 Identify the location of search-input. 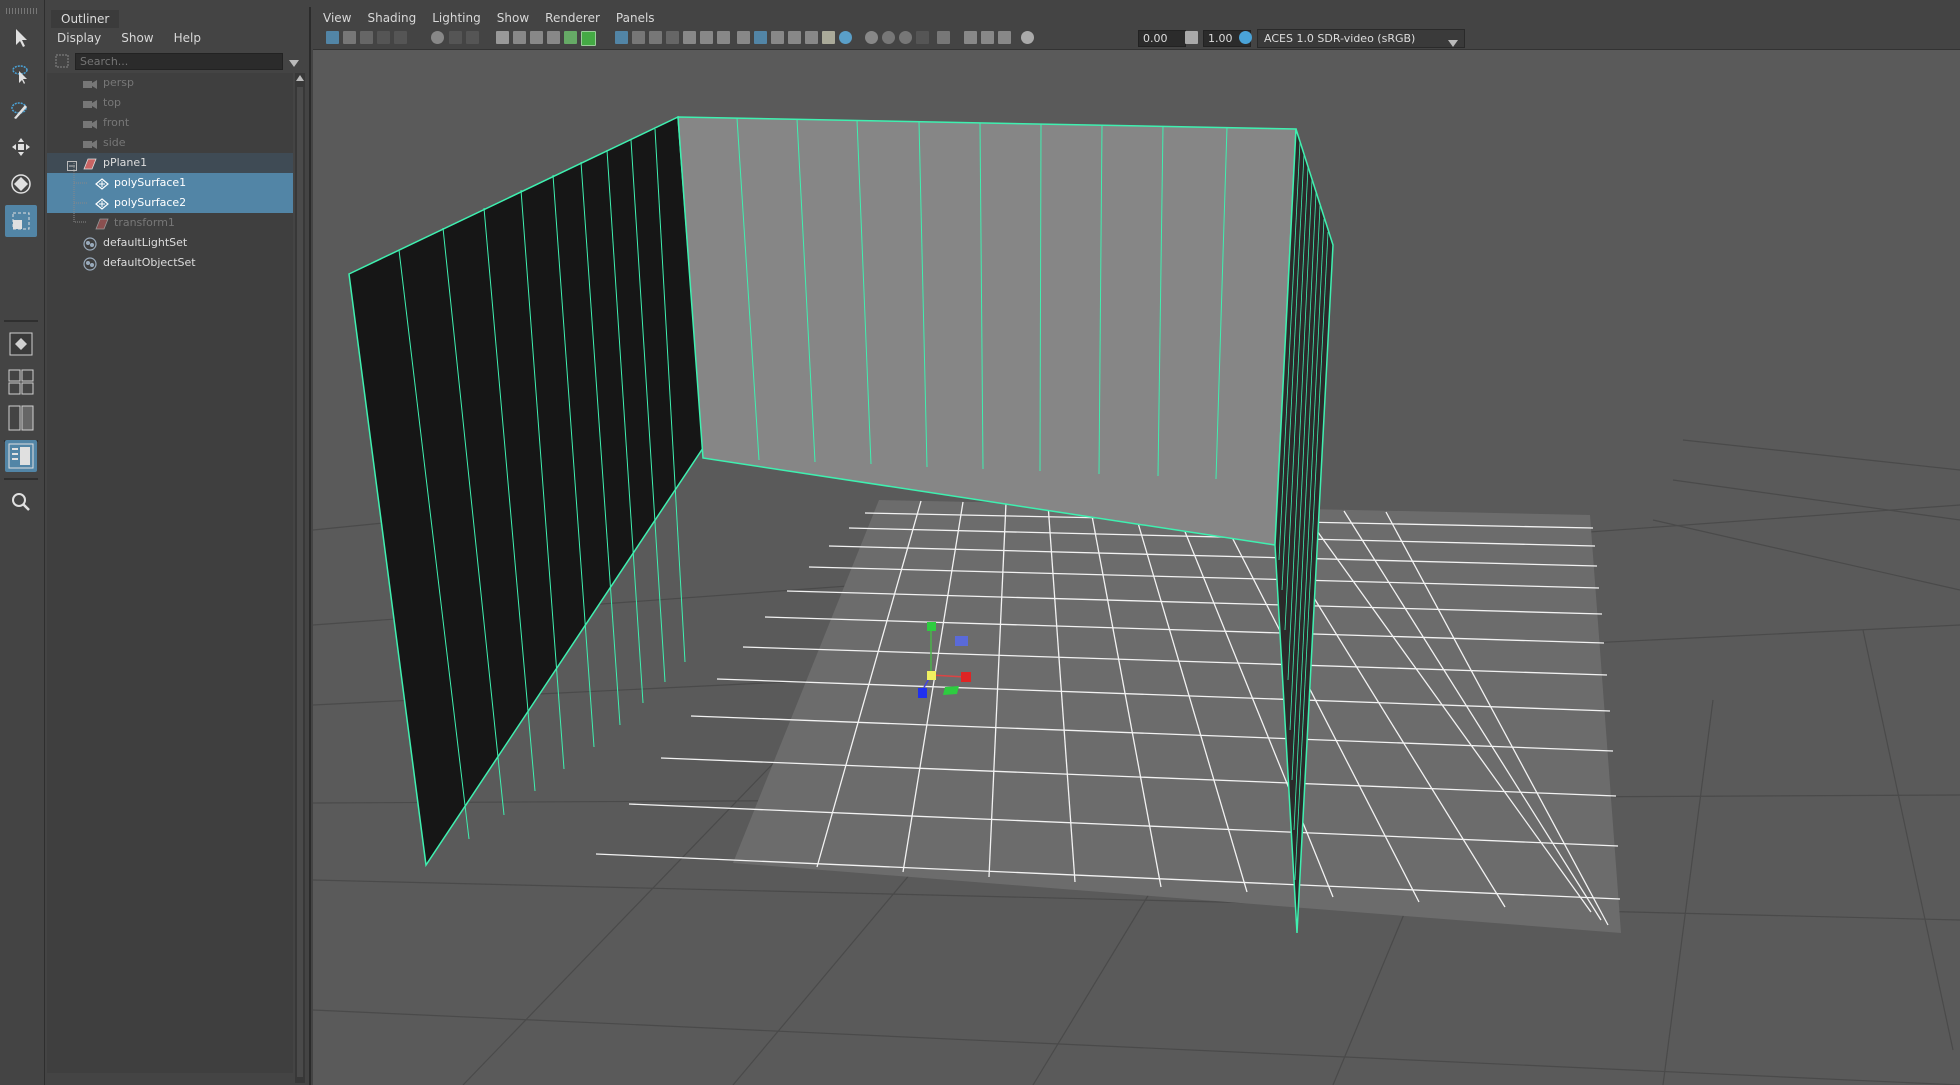
(179, 61).